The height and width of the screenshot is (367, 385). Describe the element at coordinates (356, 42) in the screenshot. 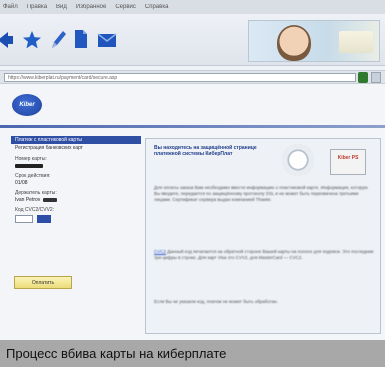

I see `banner-decoration` at that location.